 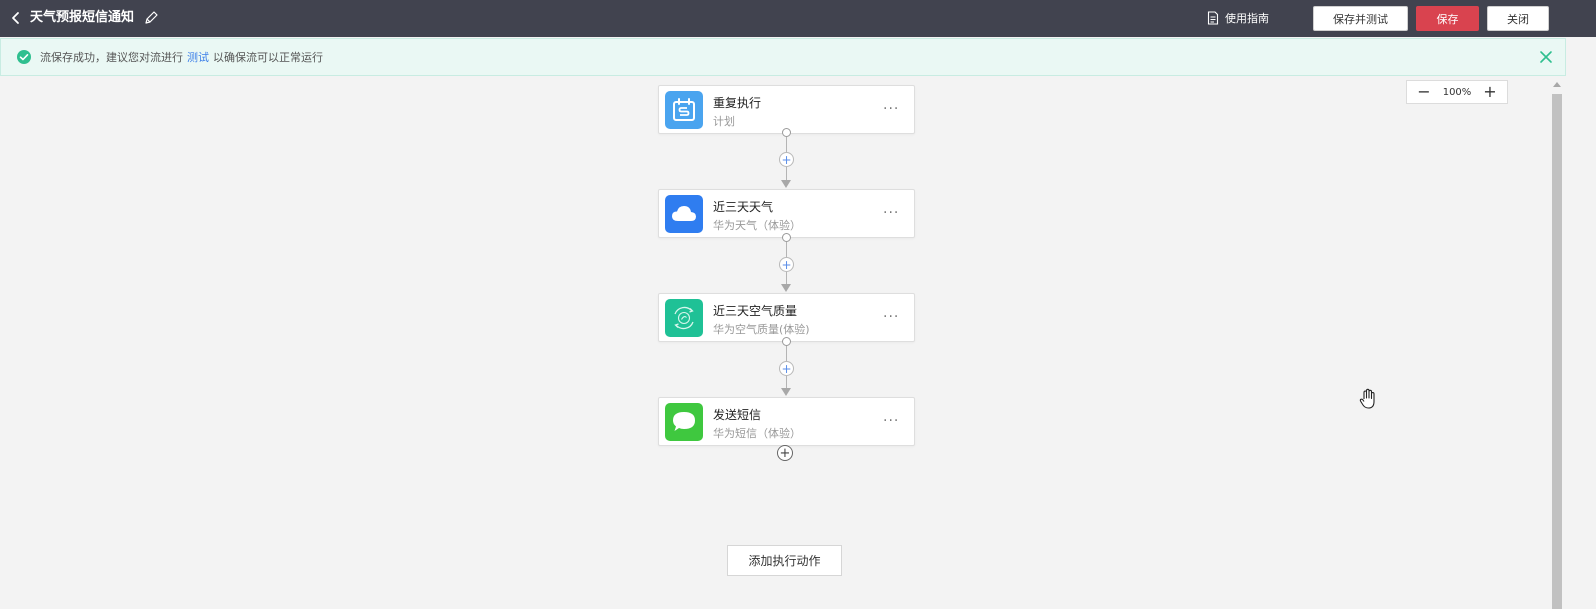 I want to click on pencil-icon, so click(x=151, y=18).